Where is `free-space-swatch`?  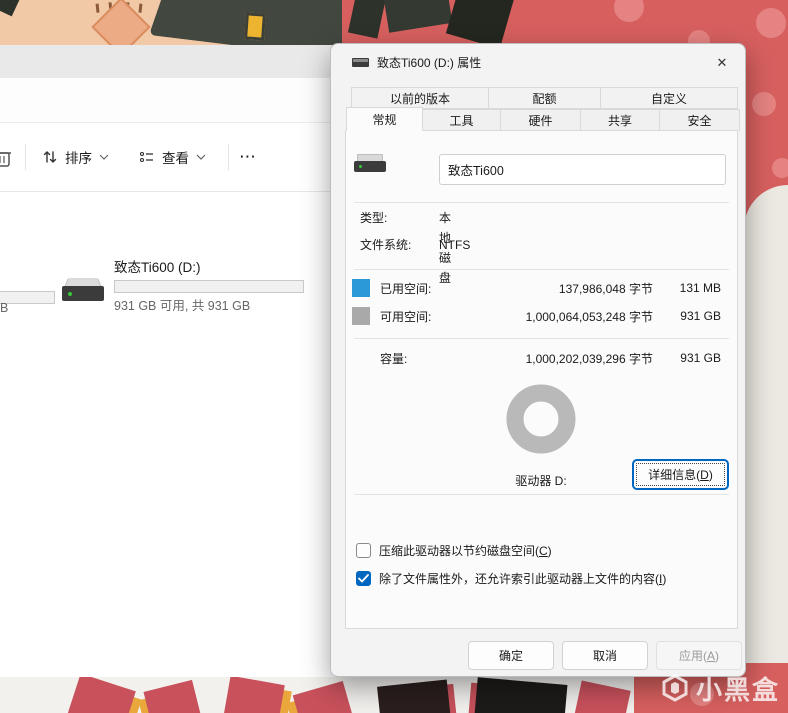 free-space-swatch is located at coordinates (361, 316).